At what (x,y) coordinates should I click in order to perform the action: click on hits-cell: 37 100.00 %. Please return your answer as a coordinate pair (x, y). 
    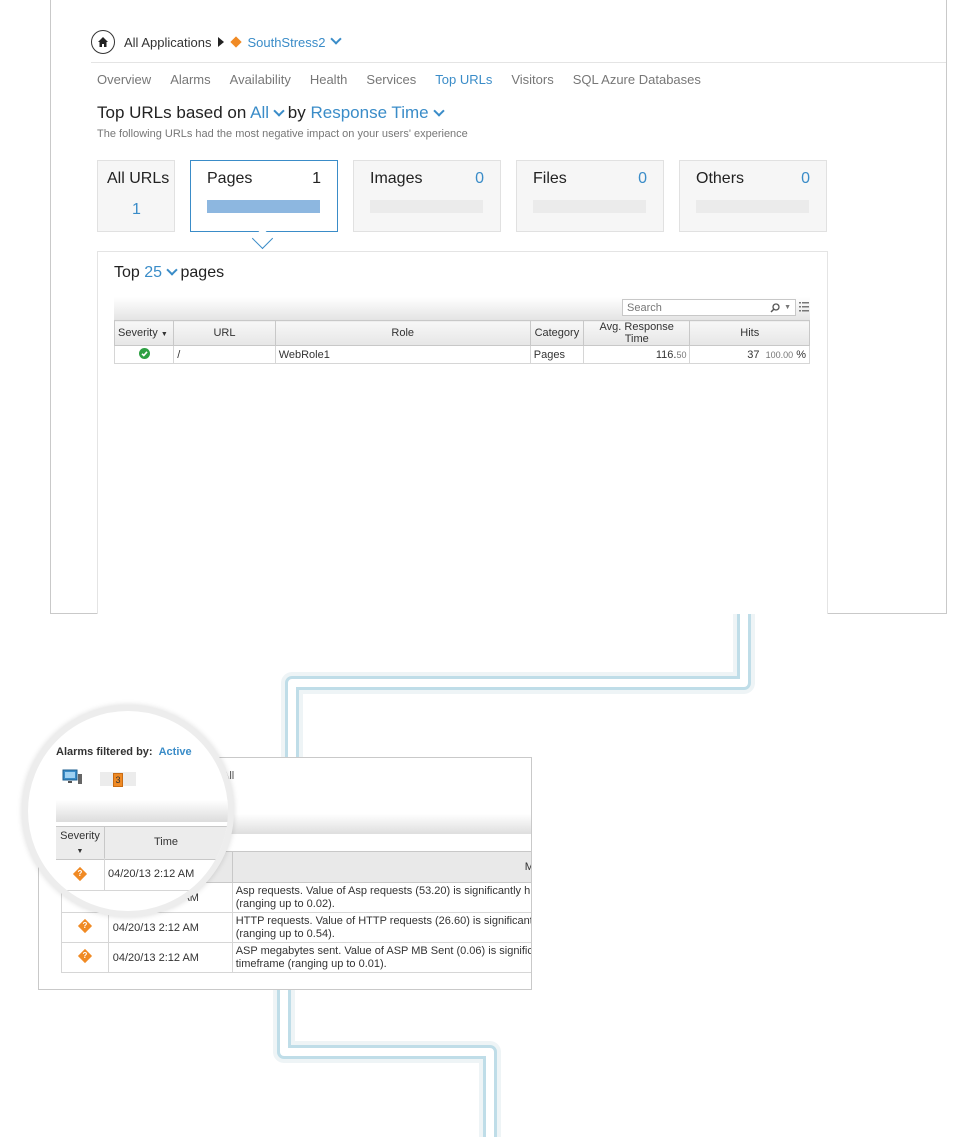
    Looking at the image, I should click on (749, 354).